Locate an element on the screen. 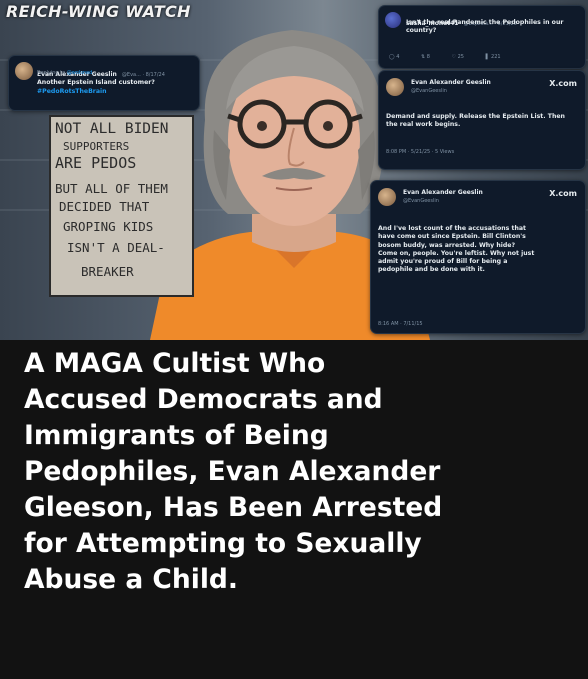  like-count: 25 is located at coordinates (460, 57).